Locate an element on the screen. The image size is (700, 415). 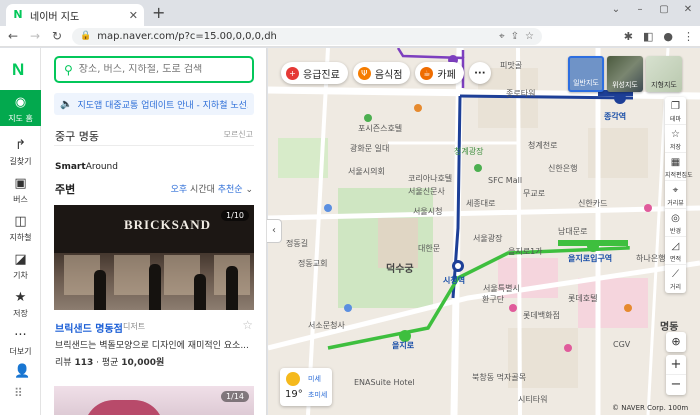
rail-item-train: ◪ 기차 is located at coordinates (20, 270).